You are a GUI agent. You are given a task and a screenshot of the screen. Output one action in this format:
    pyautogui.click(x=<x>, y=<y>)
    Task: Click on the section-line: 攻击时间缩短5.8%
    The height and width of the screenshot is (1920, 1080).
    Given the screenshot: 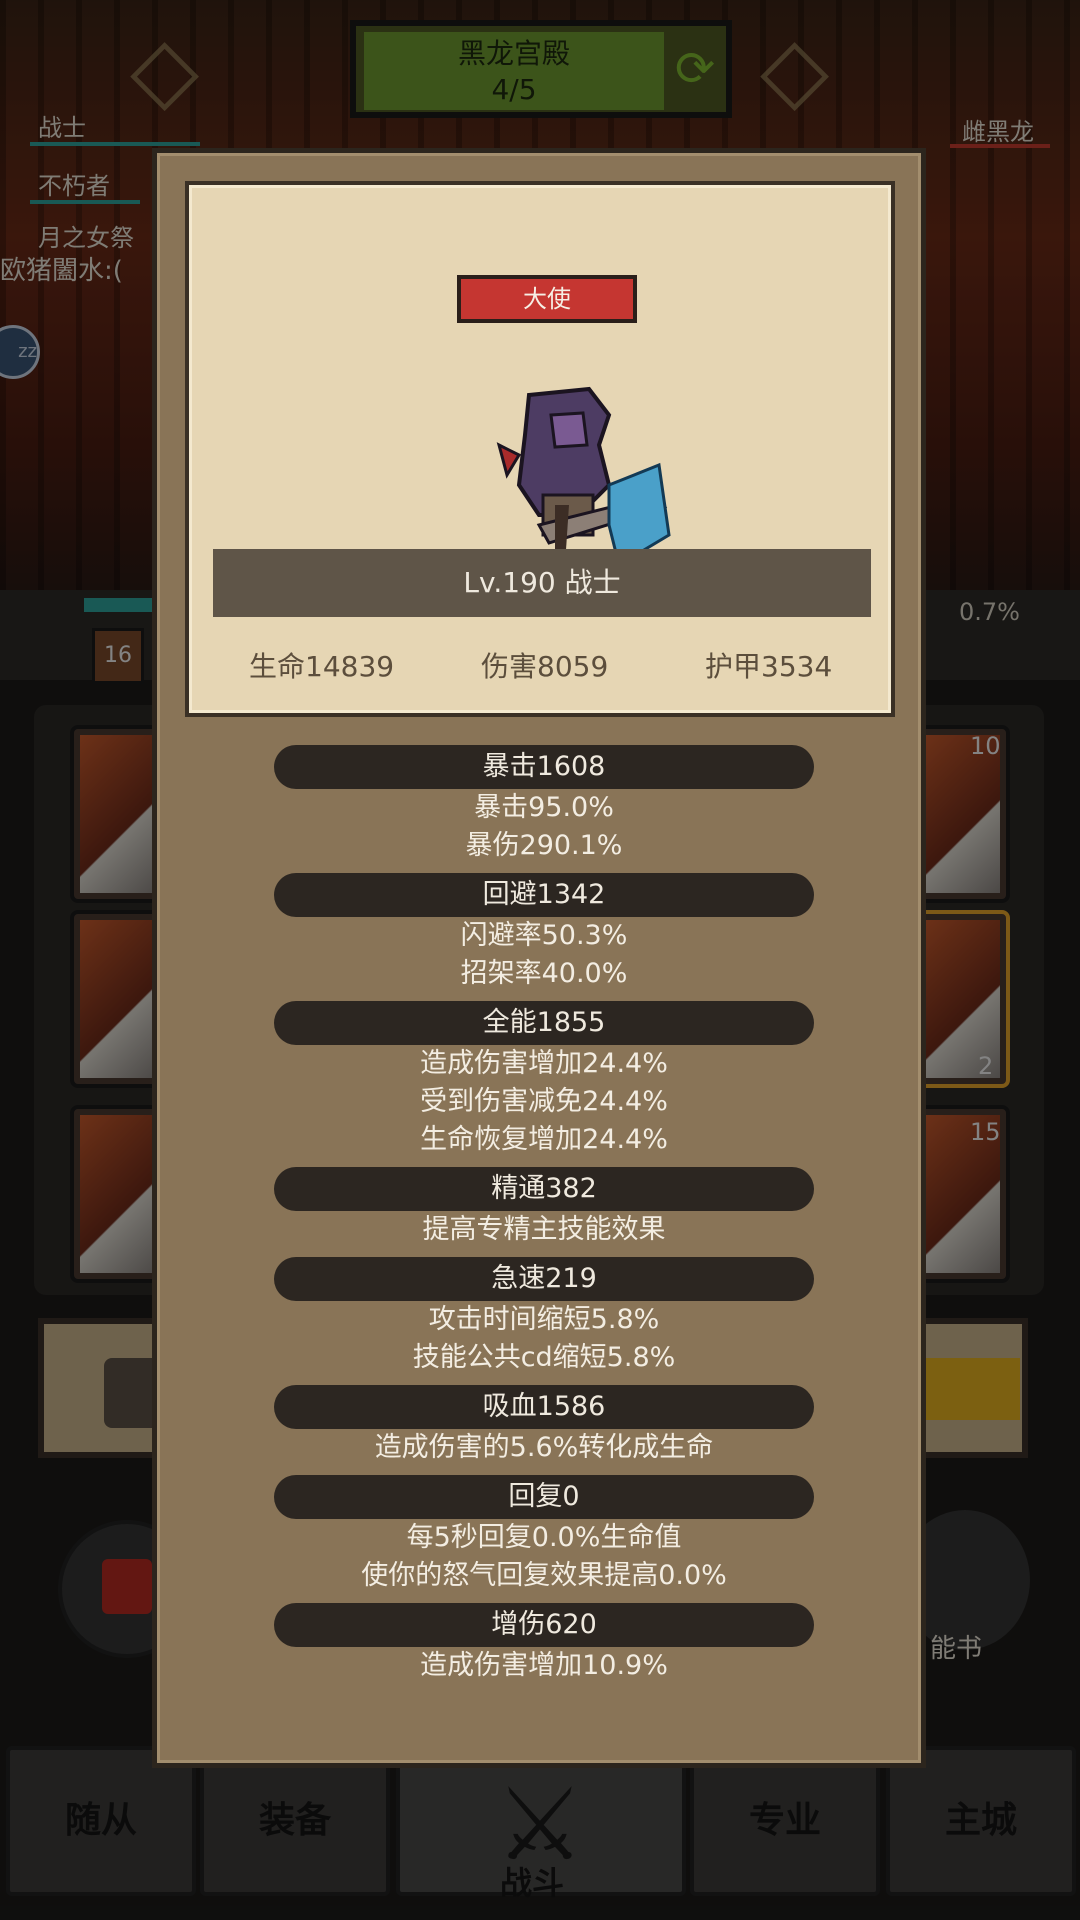 What is the action you would take?
    pyautogui.click(x=544, y=1319)
    